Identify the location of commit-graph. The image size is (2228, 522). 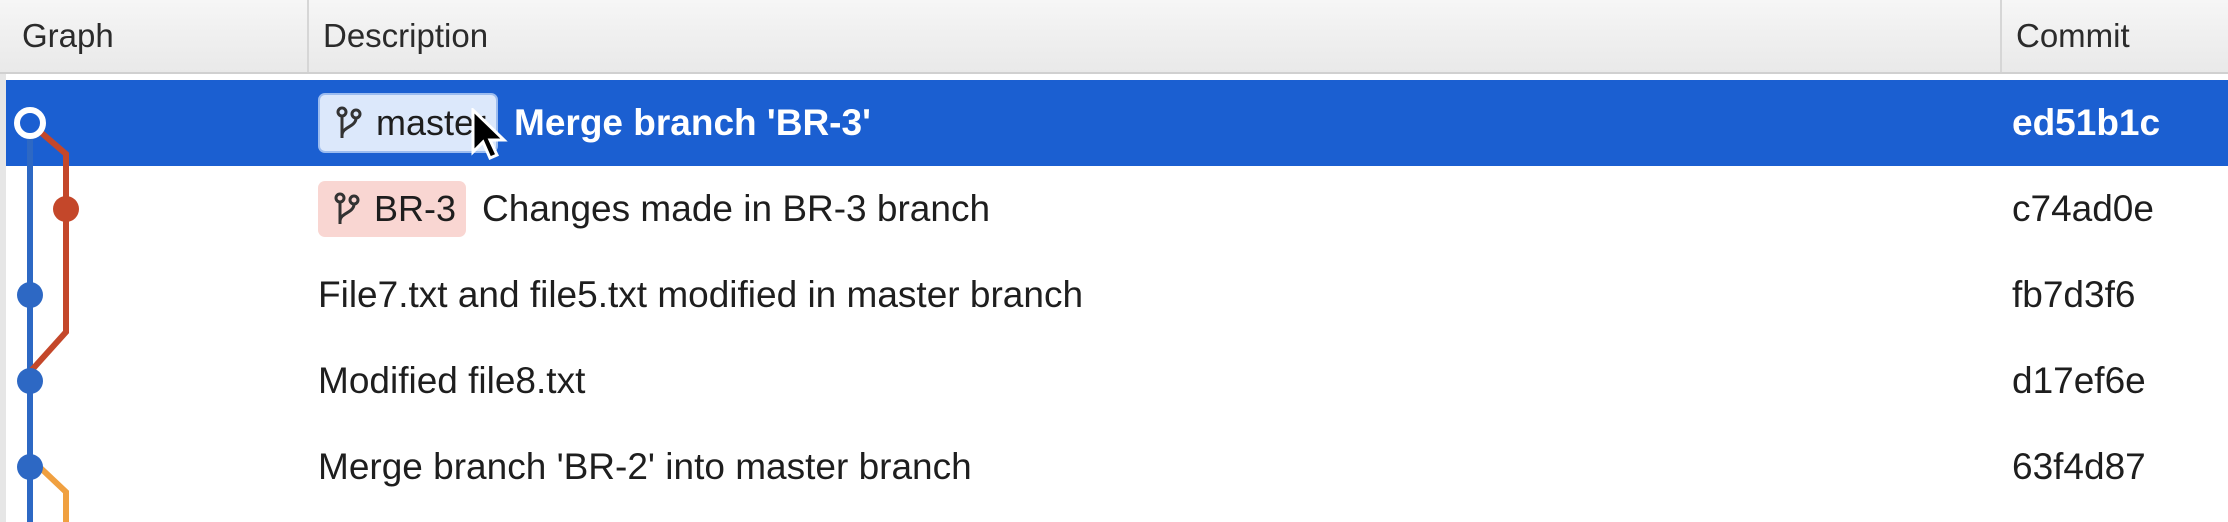
(46, 314).